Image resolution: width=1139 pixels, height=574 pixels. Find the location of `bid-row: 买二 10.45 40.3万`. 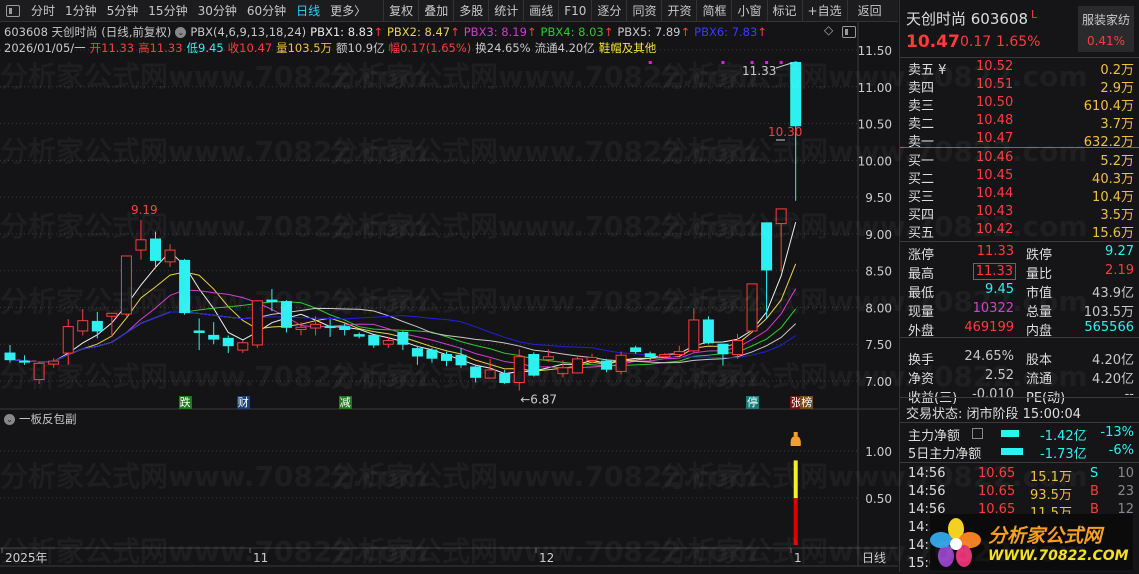

bid-row: 买二 10.45 40.3万 is located at coordinates (1021, 177).